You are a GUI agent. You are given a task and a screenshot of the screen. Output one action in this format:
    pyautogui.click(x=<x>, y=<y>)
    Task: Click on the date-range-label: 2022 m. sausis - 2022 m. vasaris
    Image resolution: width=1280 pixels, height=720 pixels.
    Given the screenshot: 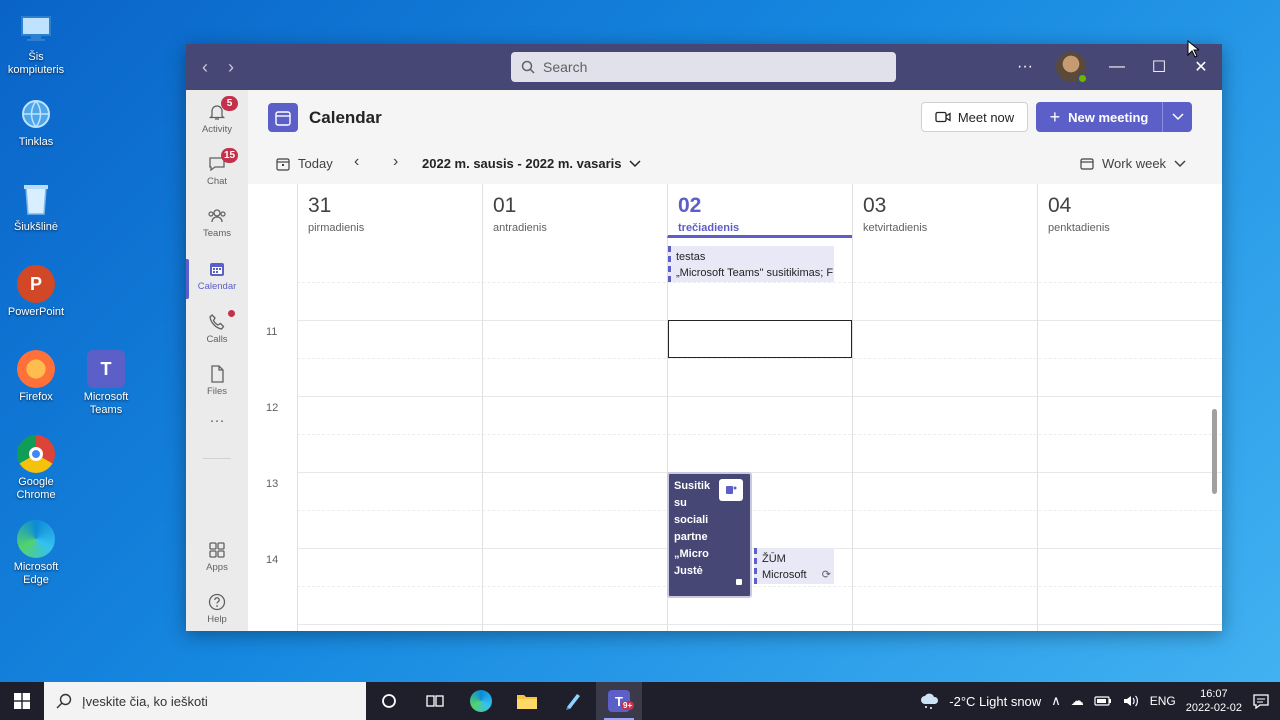 What is the action you would take?
    pyautogui.click(x=522, y=163)
    